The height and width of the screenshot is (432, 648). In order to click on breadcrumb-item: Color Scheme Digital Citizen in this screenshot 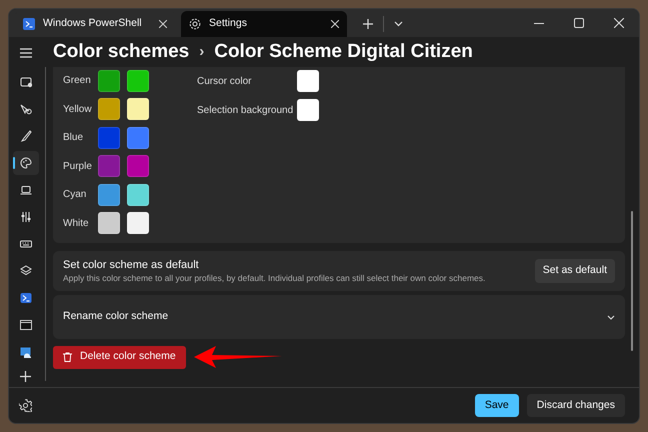, I will do `click(343, 52)`.